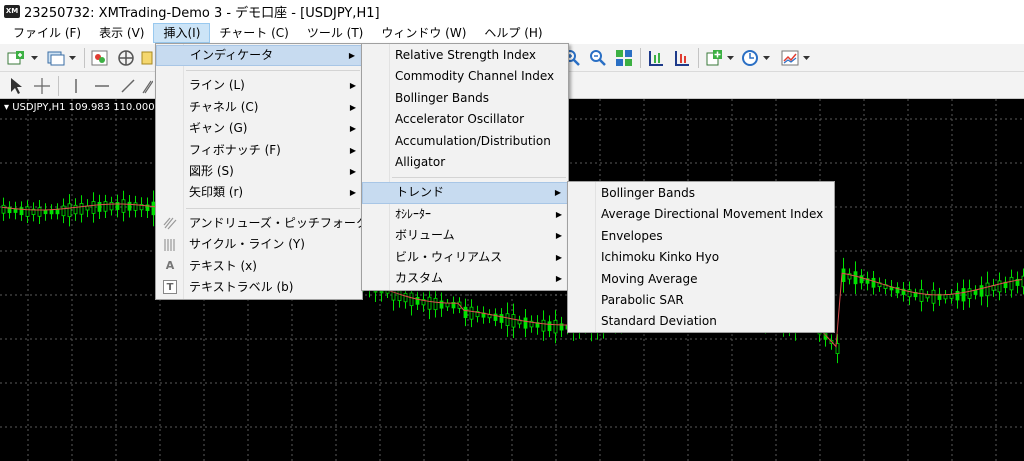 This screenshot has width=1024, height=461. I want to click on indicators-item-10: ビル・ウィリアムス ▶, so click(465, 257).